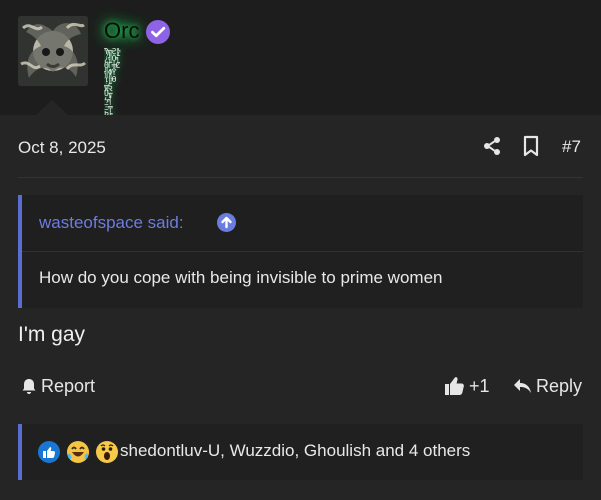  I want to click on quote-header: wasteofspace said:, so click(302, 223).